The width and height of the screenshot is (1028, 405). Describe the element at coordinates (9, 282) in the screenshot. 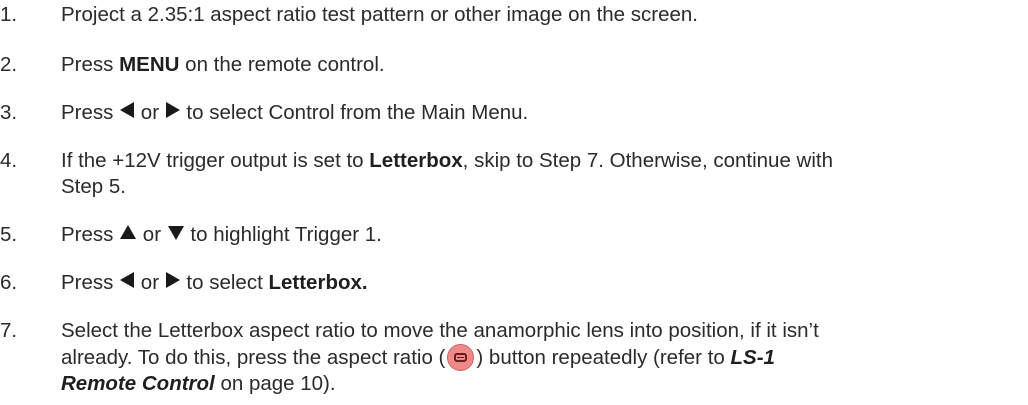

I see `step-number: 6.` at that location.